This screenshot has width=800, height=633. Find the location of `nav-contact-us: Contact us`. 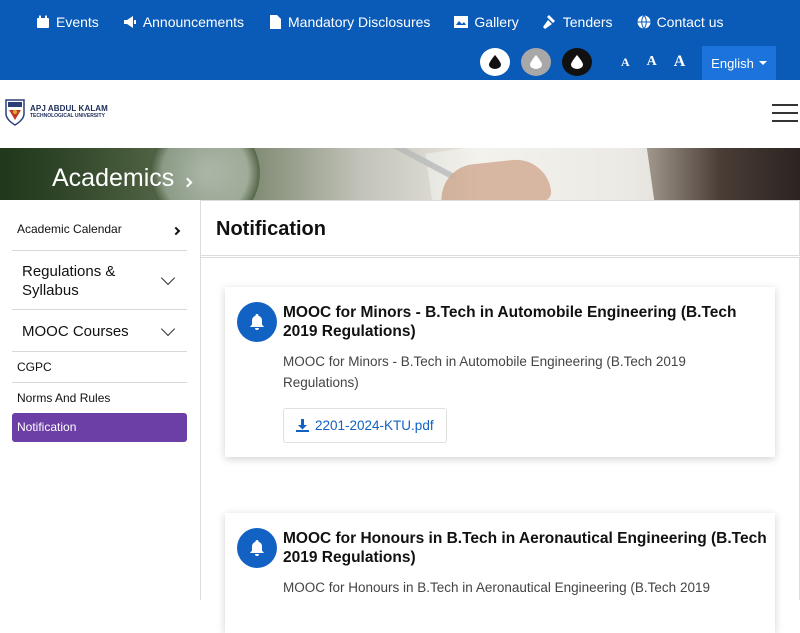

nav-contact-us: Contact us is located at coordinates (680, 22).